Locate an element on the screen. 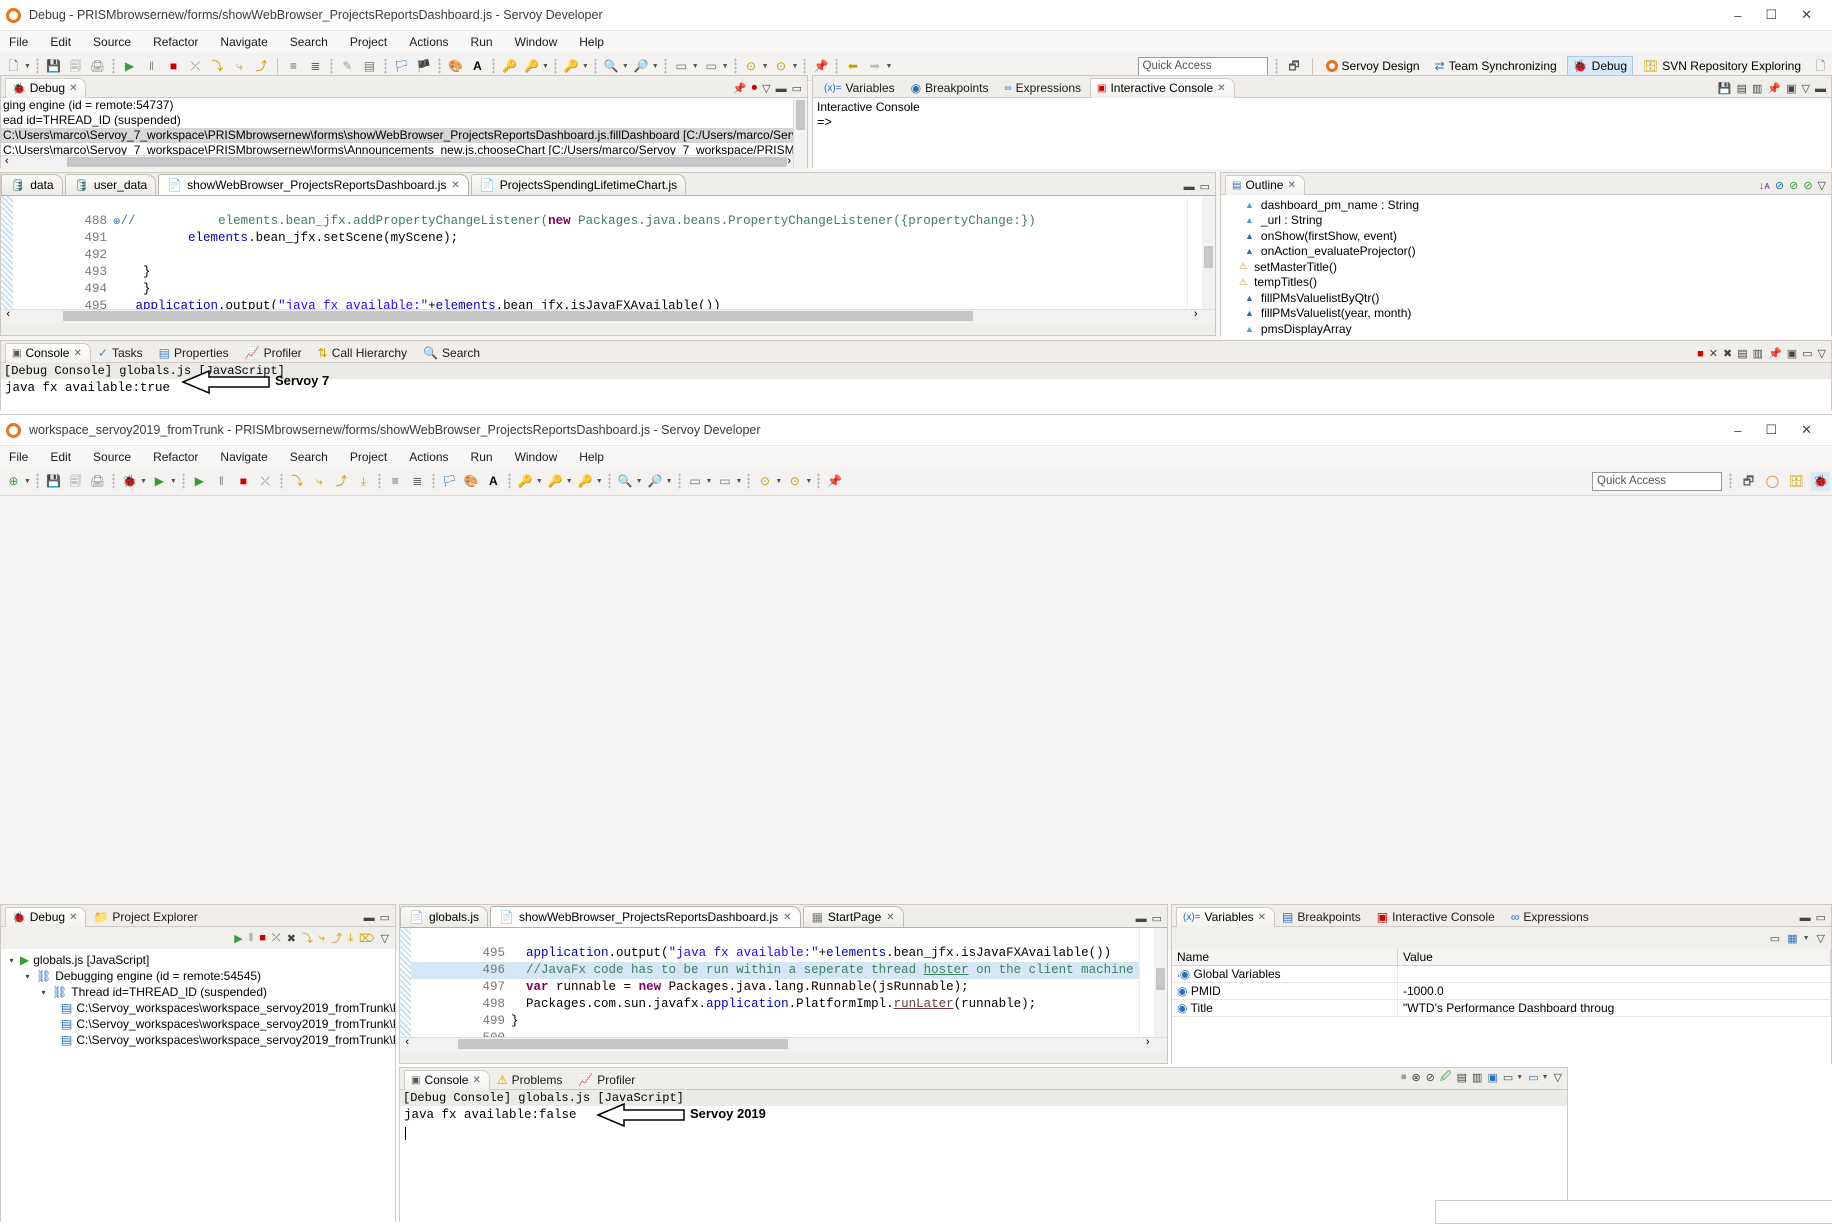 Image resolution: width=1832 pixels, height=1225 pixels. scroll-left-icon: ‹ is located at coordinates (7, 161).